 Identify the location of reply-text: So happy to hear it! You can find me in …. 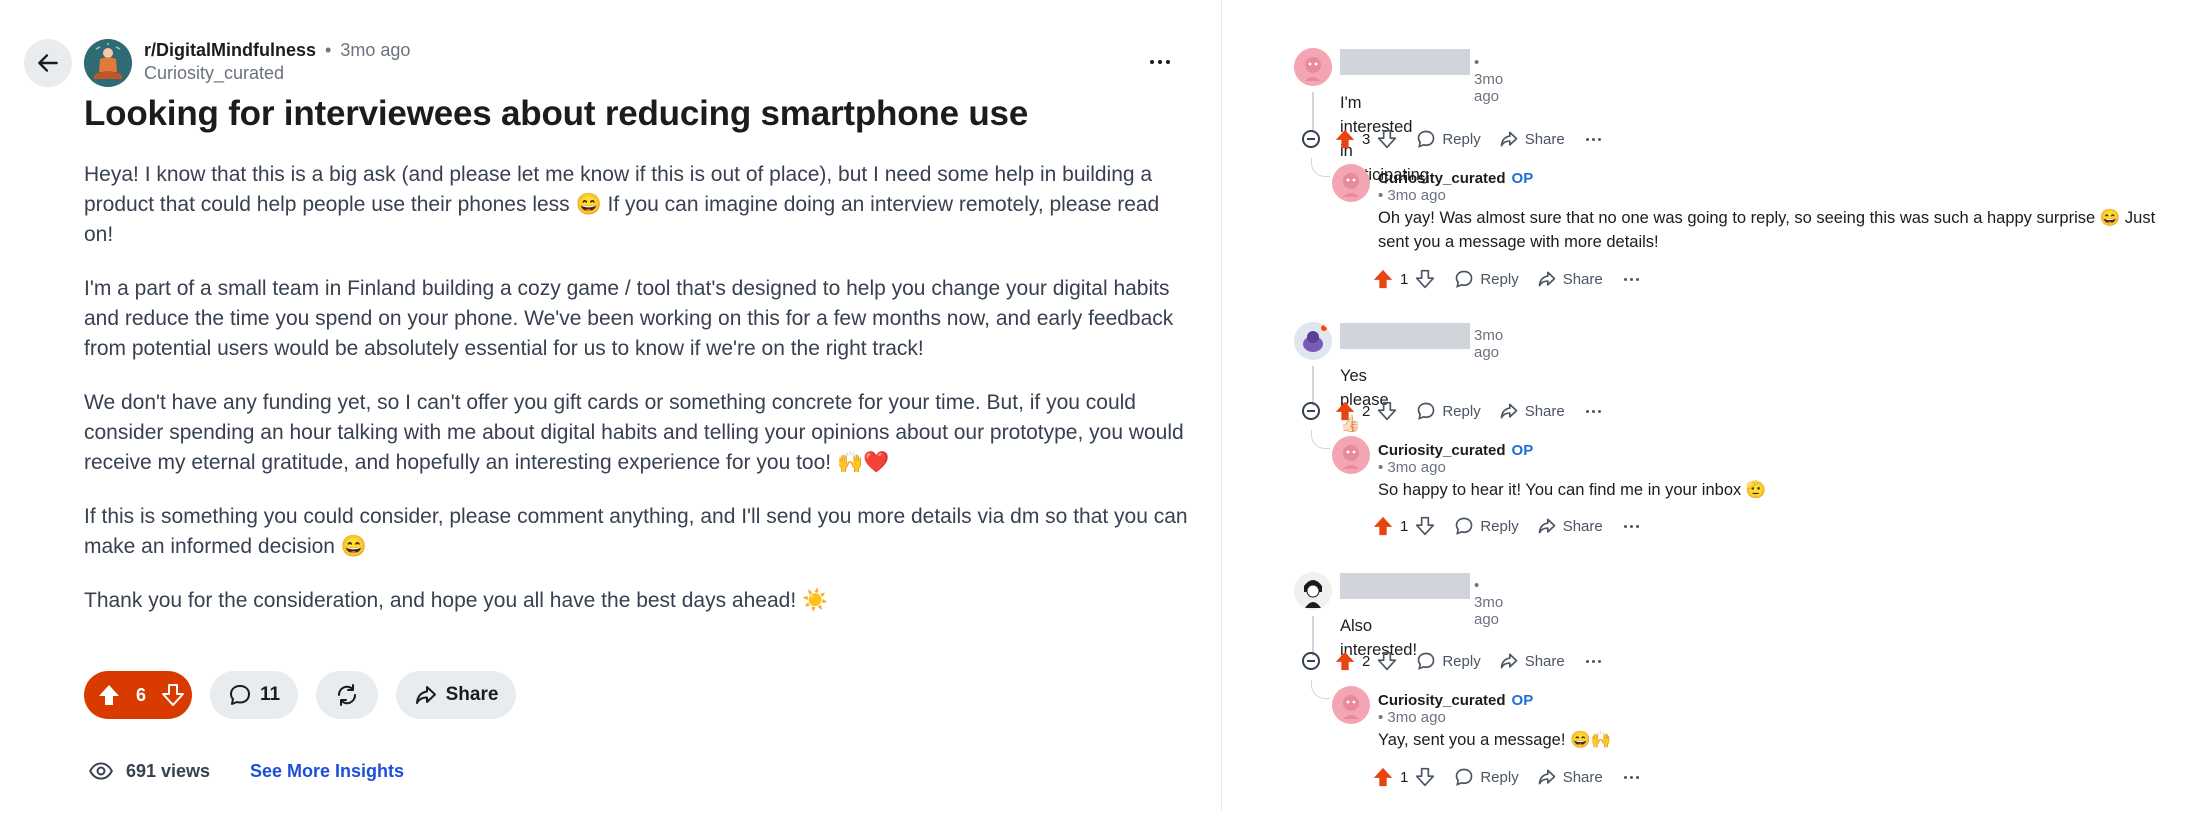
(1572, 490).